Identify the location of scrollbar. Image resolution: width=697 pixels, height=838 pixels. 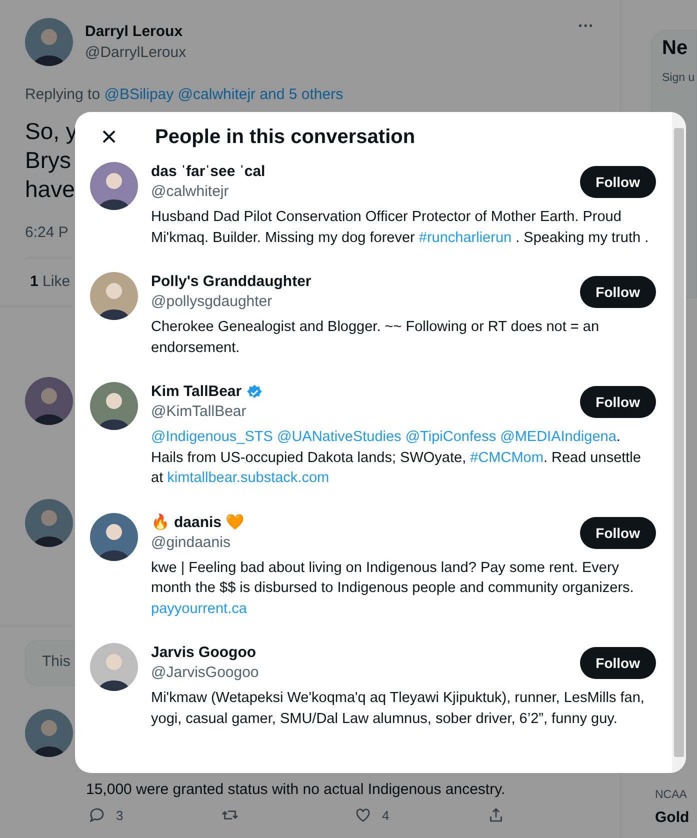
(679, 442).